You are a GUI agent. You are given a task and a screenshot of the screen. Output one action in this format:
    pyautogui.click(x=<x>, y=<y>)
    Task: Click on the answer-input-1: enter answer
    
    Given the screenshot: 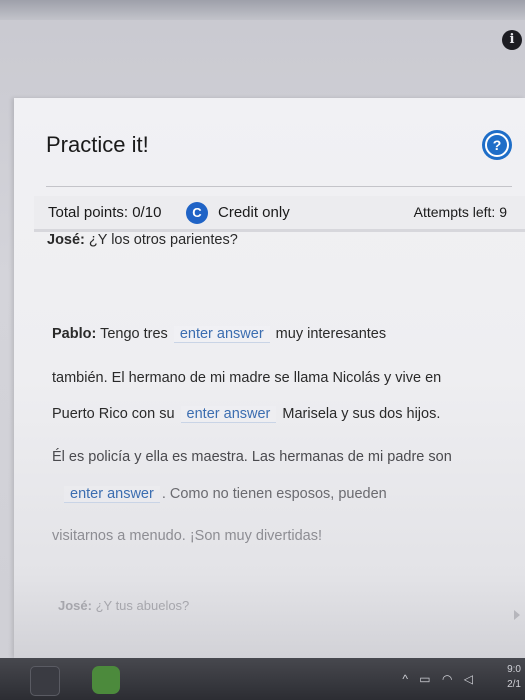 What is the action you would take?
    pyautogui.click(x=221, y=334)
    